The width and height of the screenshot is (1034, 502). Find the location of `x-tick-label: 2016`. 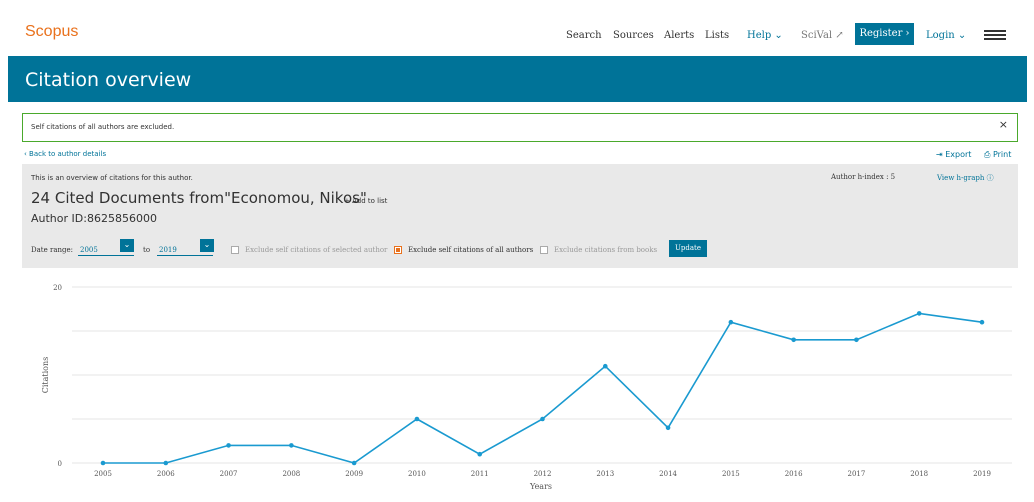

x-tick-label: 2016 is located at coordinates (794, 474).